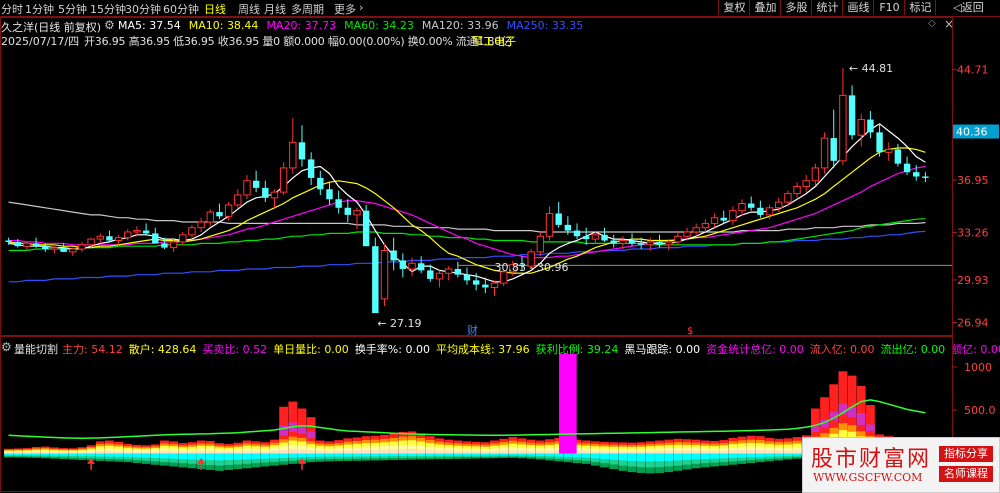 This screenshot has height=493, width=1000. What do you see at coordinates (472, 330) in the screenshot?
I see `finance-event-marker: 财` at bounding box center [472, 330].